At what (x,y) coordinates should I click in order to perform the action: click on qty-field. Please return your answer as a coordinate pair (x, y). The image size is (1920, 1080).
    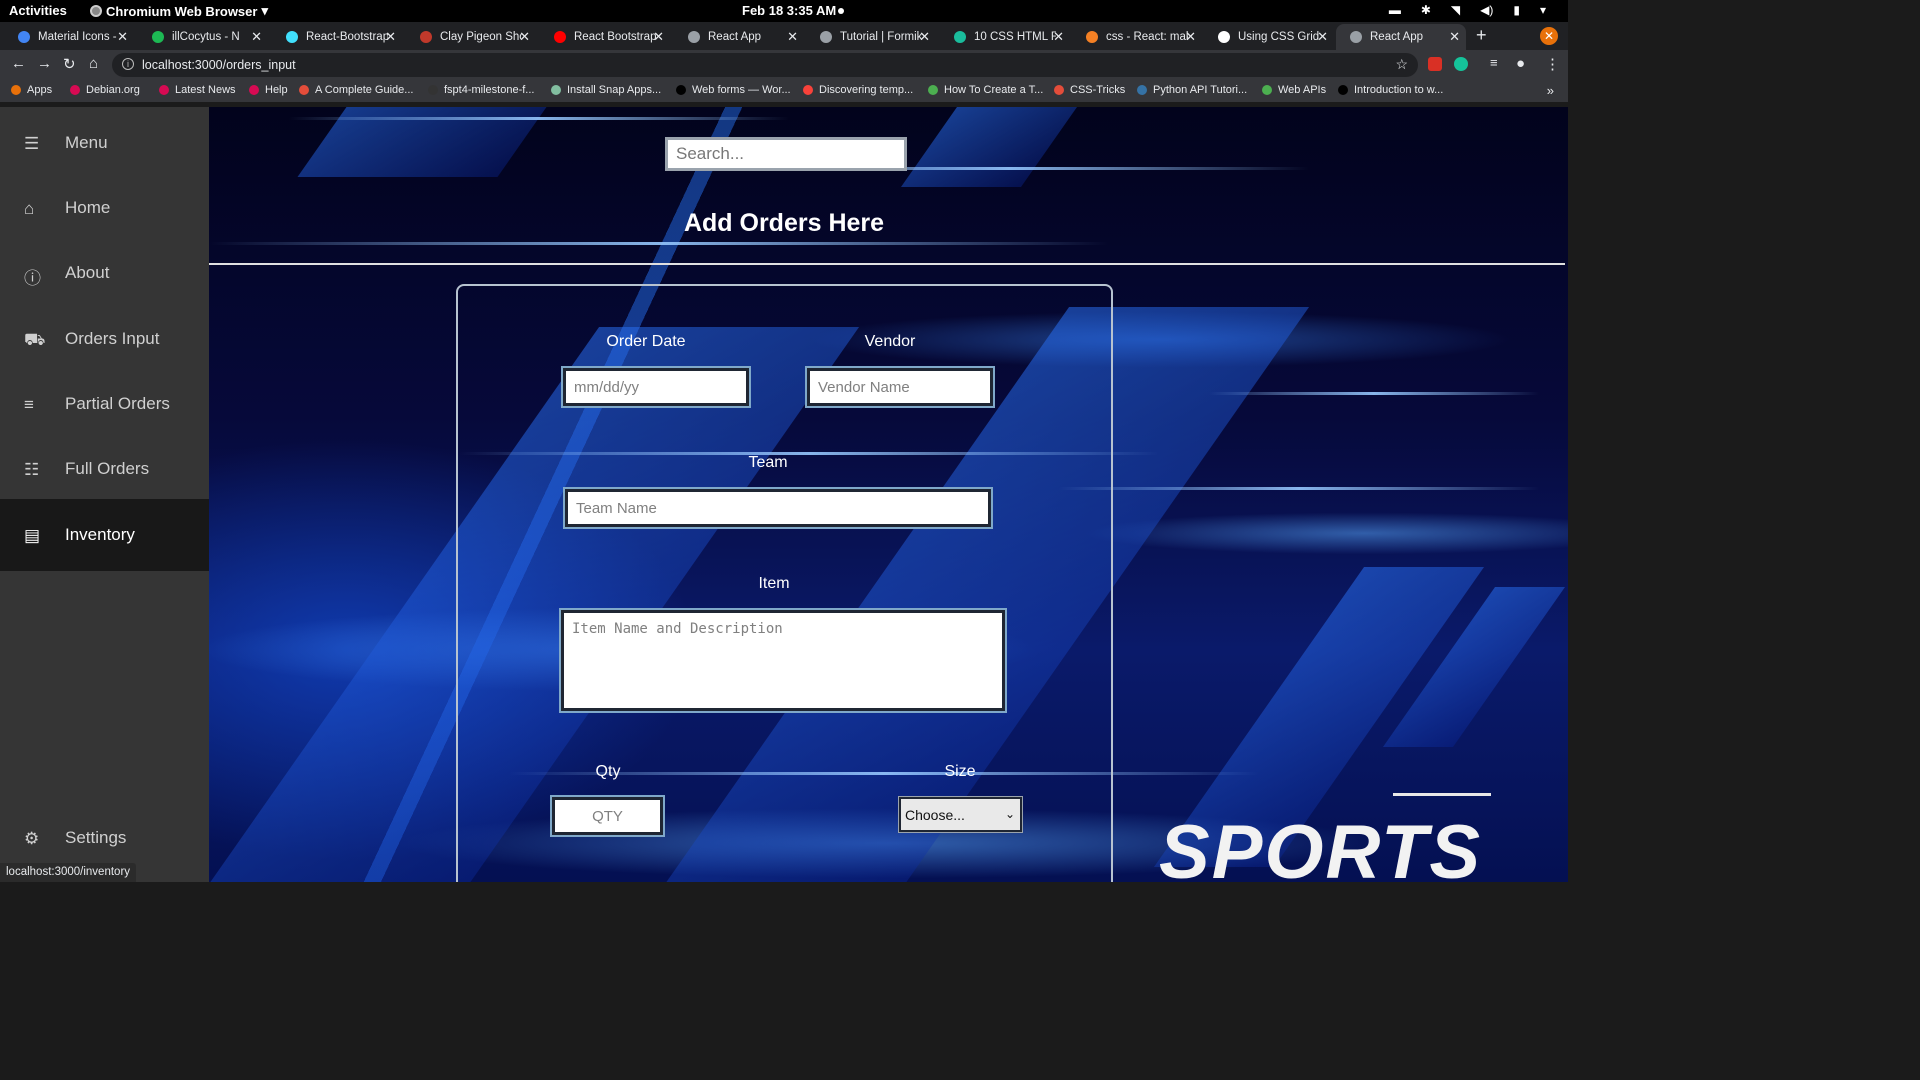
    Looking at the image, I should click on (607, 816).